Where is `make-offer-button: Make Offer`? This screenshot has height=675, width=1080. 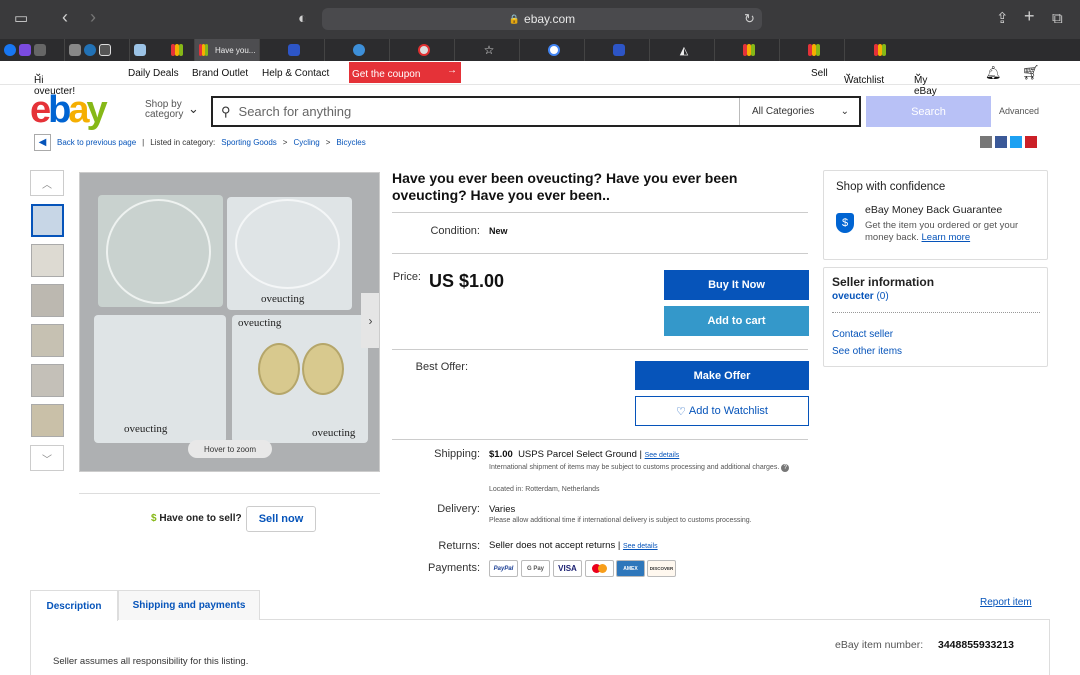
make-offer-button: Make Offer is located at coordinates (722, 375).